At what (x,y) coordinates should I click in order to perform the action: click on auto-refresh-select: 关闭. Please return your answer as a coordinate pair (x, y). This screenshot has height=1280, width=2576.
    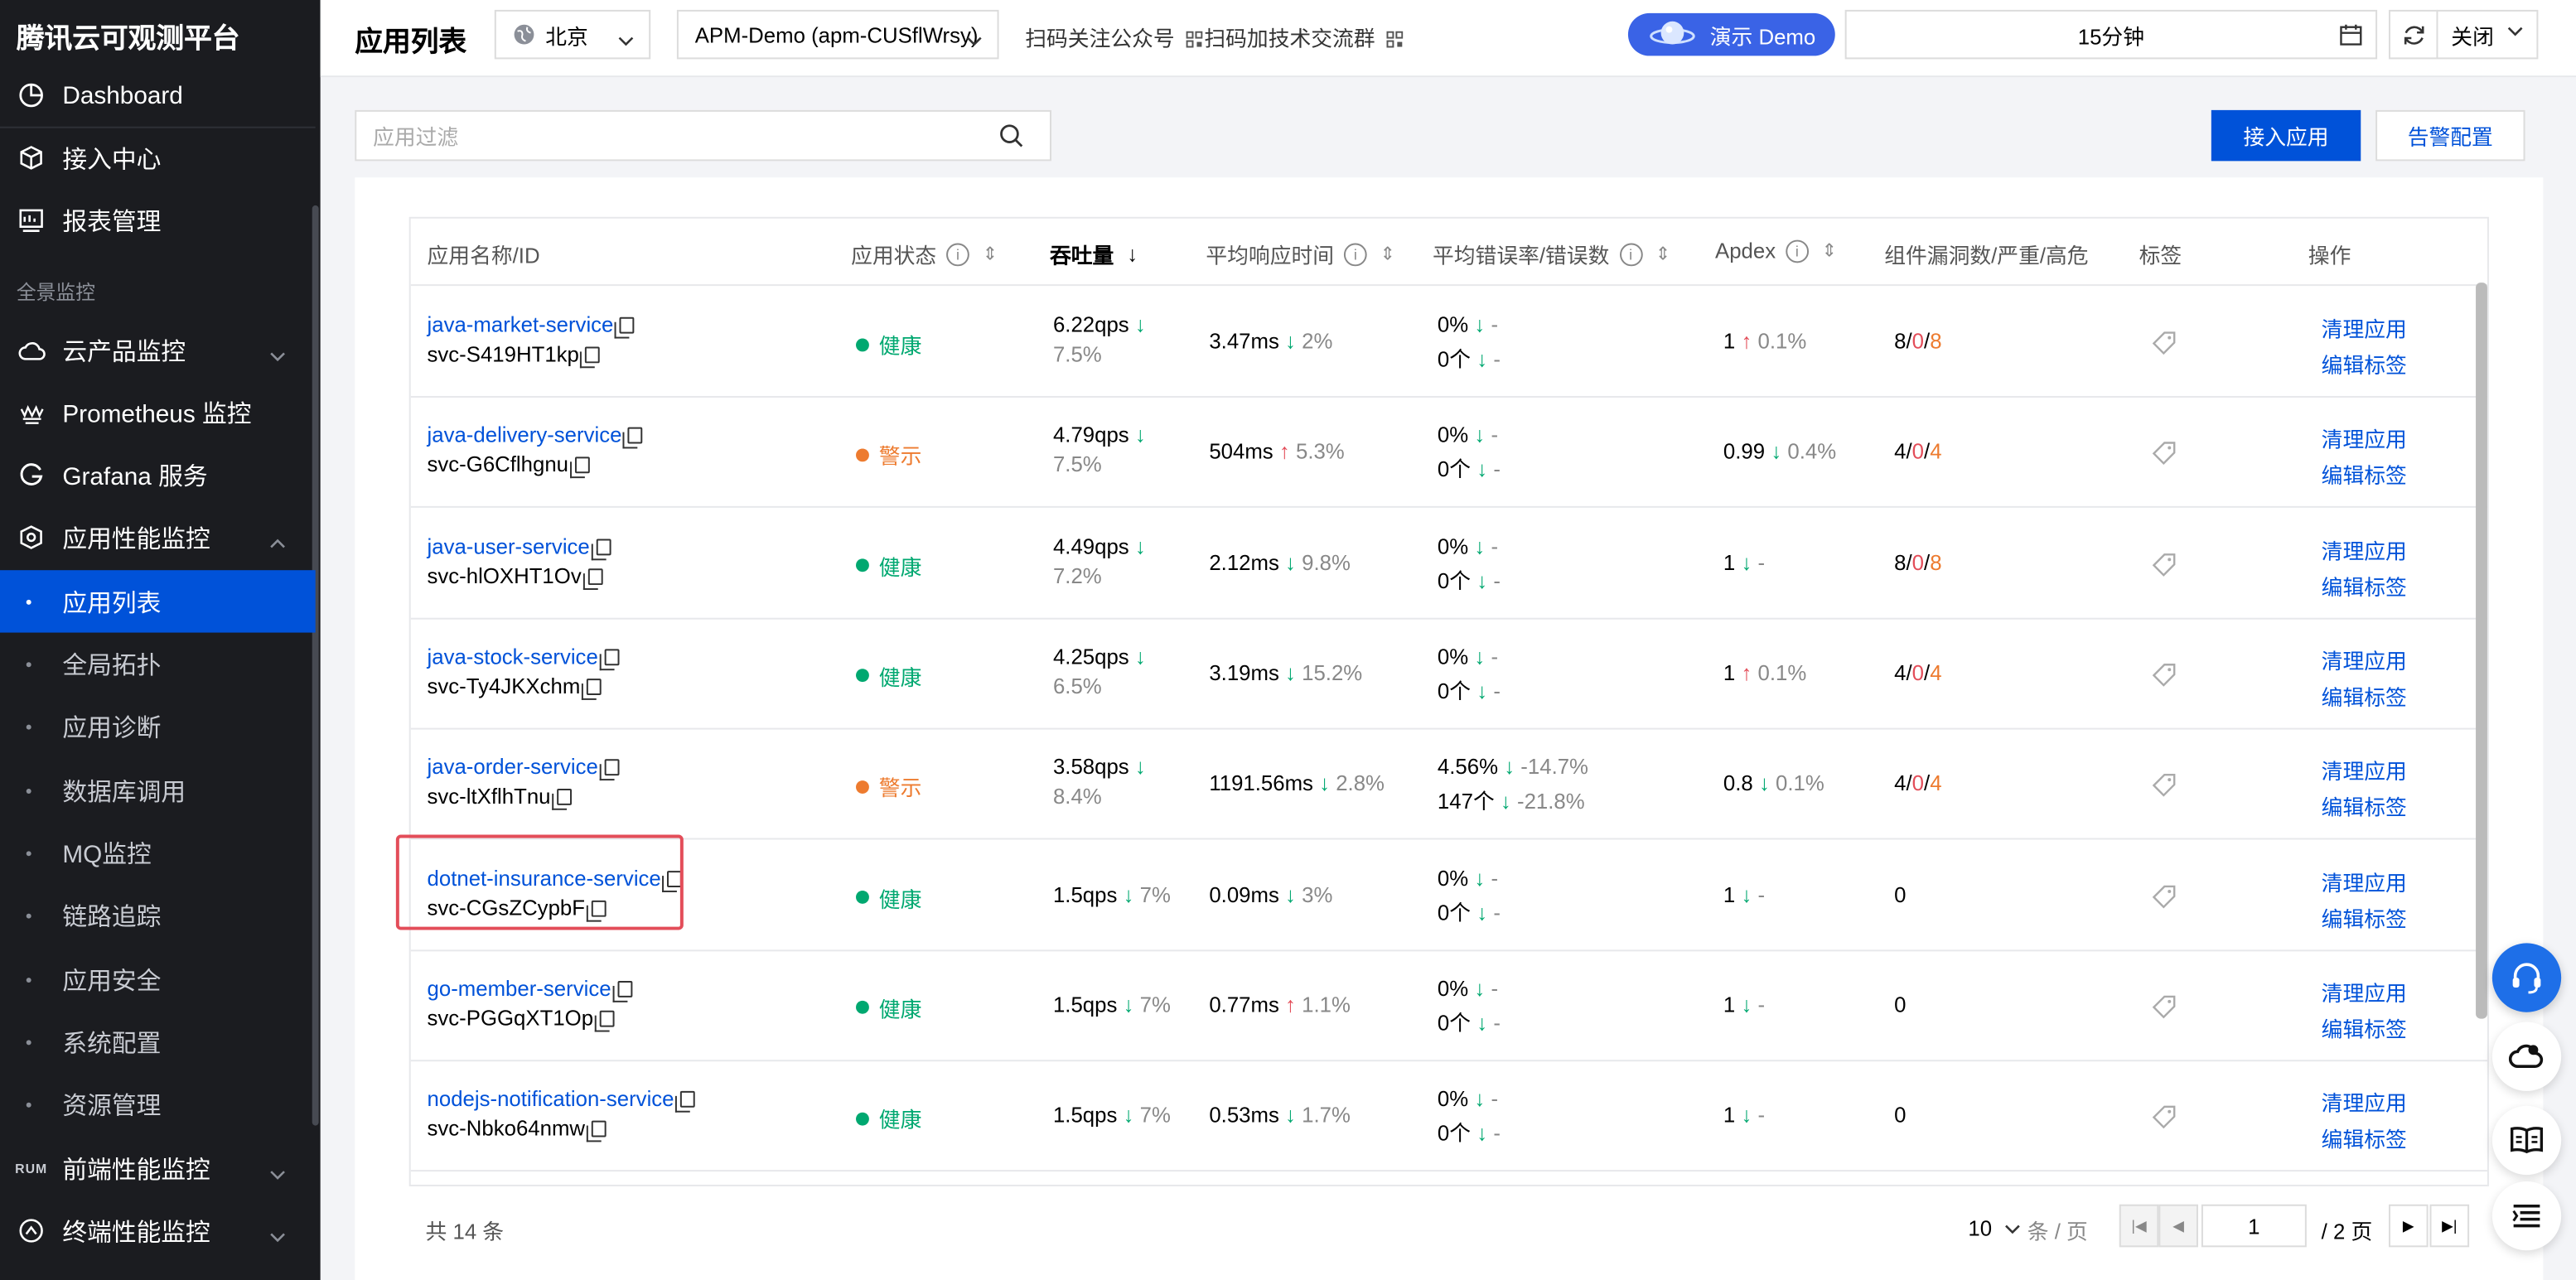
    Looking at the image, I should click on (2487, 34).